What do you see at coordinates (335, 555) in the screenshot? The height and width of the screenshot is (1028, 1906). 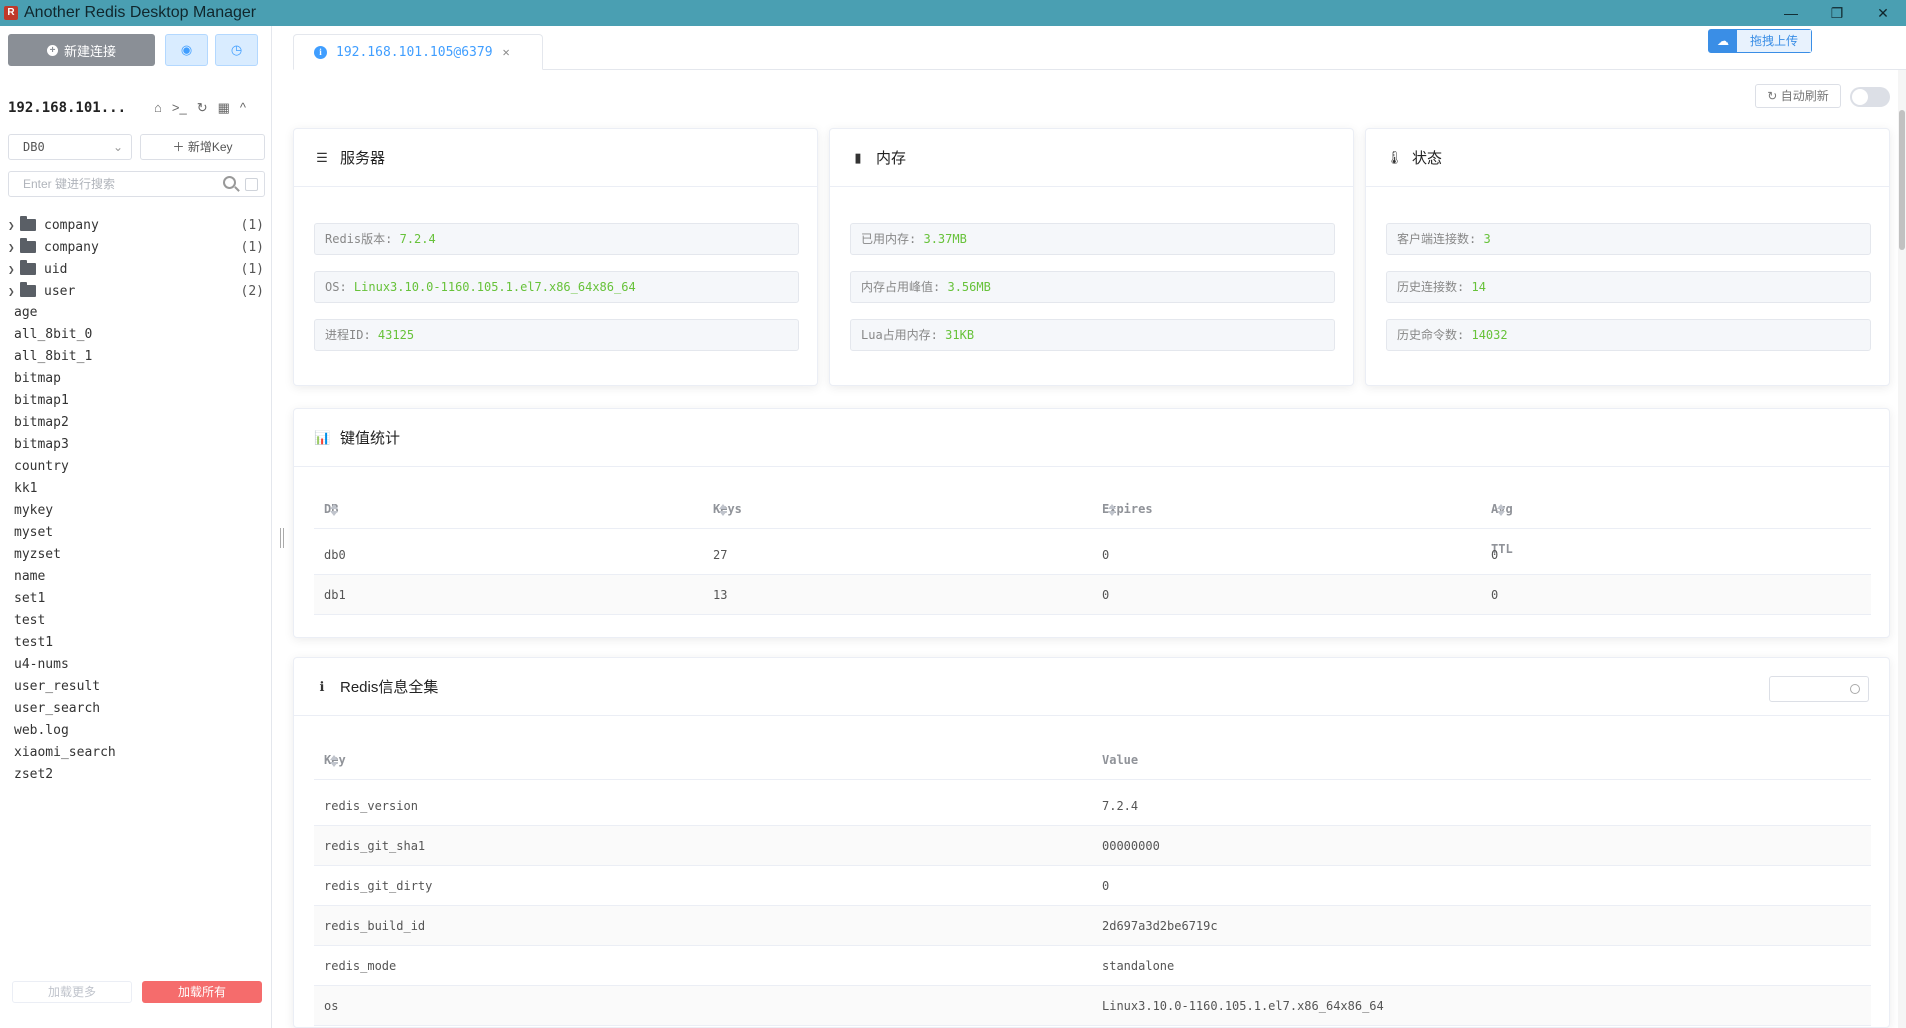 I see `cell: db0` at bounding box center [335, 555].